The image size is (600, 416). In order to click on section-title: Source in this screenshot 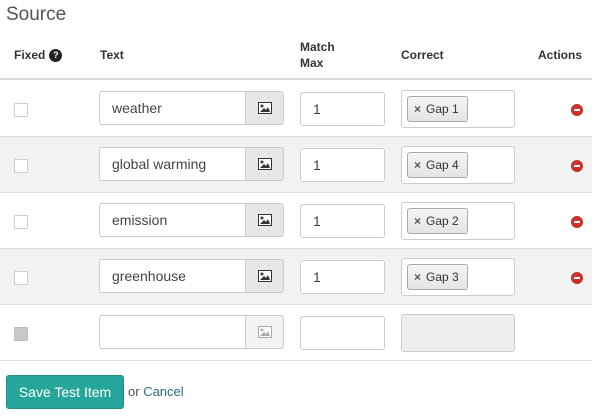, I will do `click(36, 14)`.